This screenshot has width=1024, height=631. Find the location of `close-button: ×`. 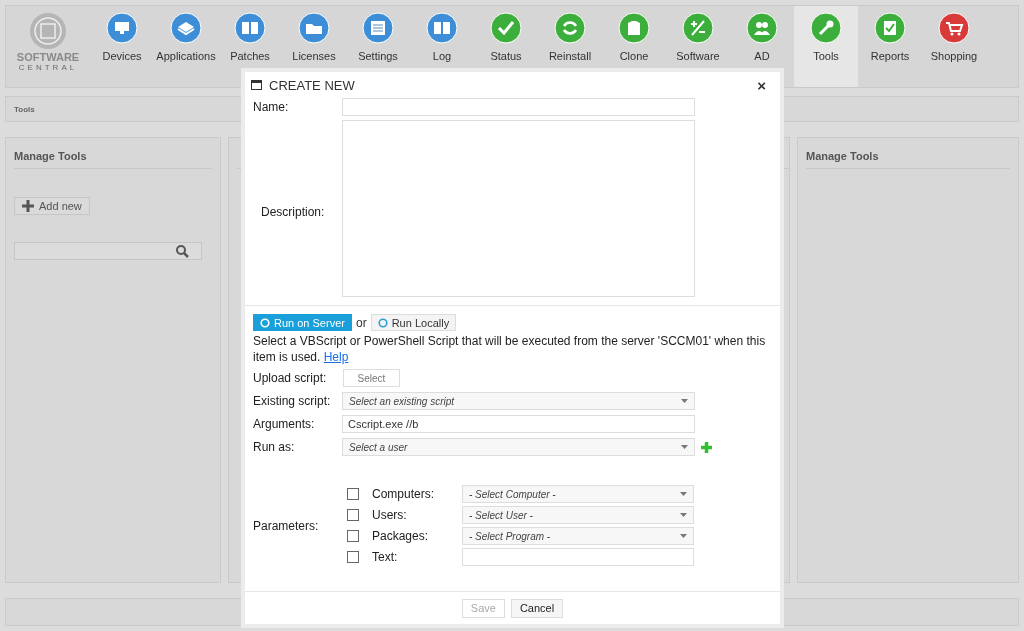

close-button: × is located at coordinates (761, 85).